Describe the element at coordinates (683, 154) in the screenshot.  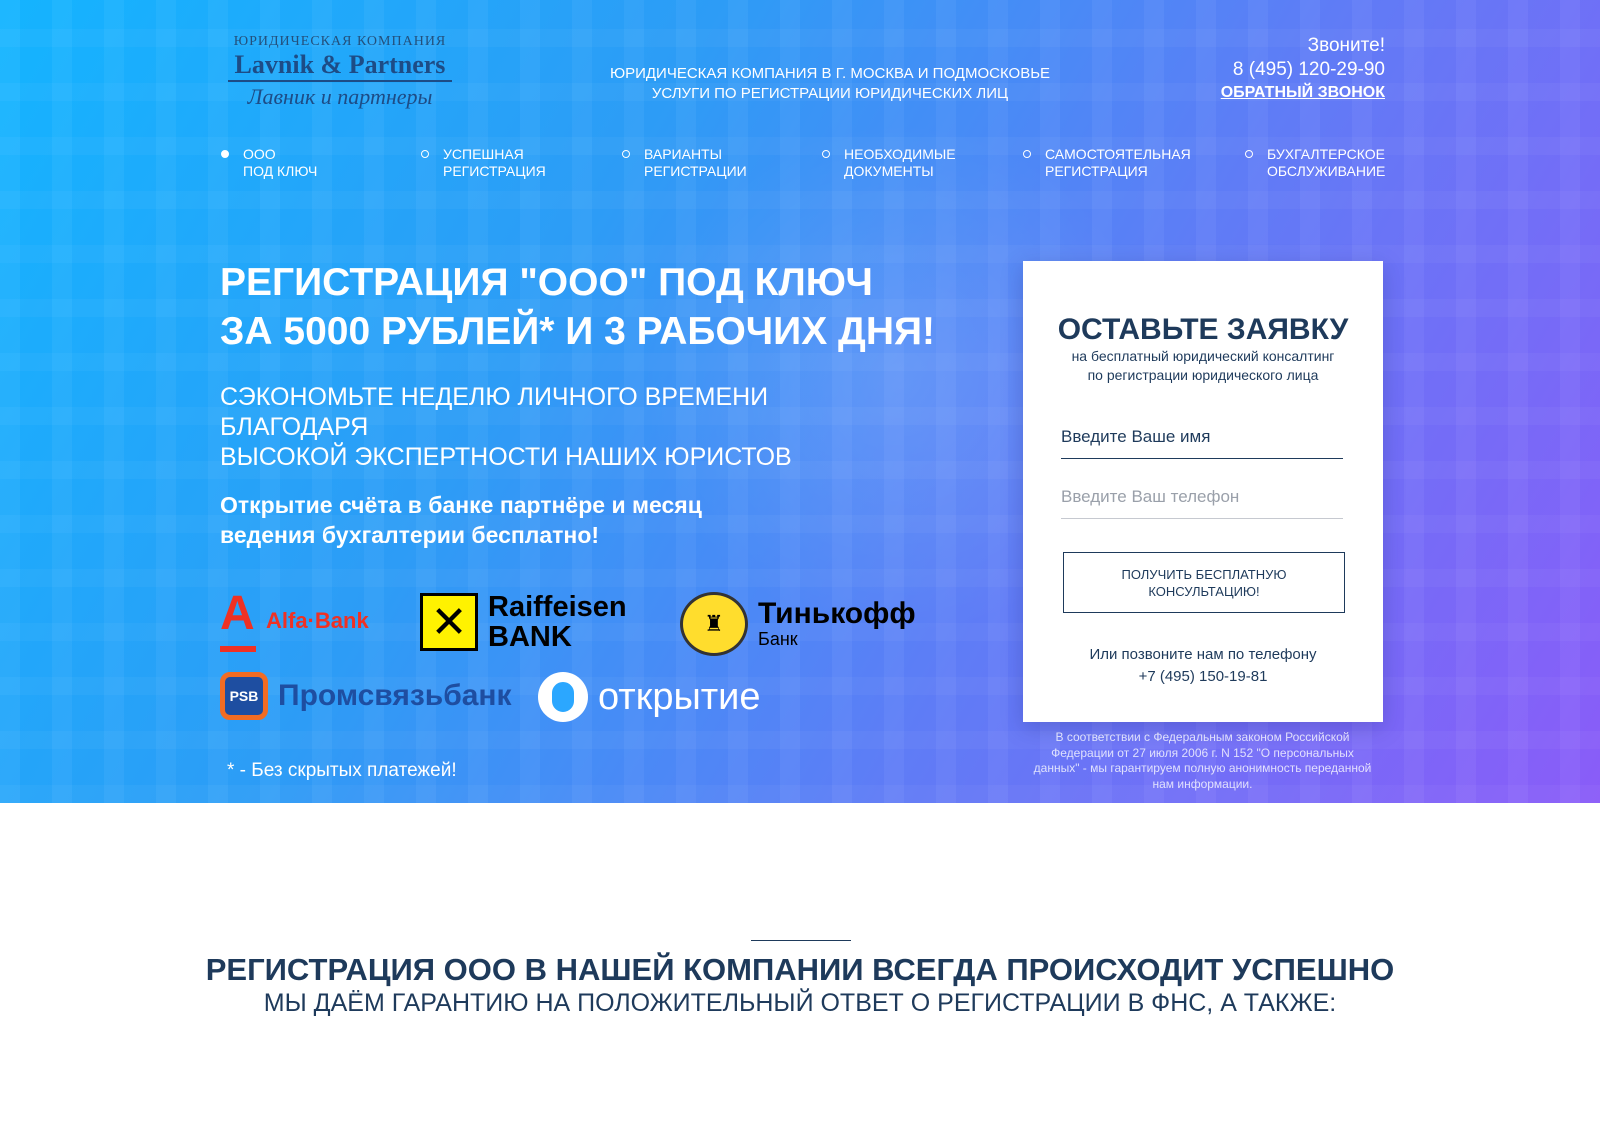
I see `nav-item-label: ВАРИАНТЫ` at that location.